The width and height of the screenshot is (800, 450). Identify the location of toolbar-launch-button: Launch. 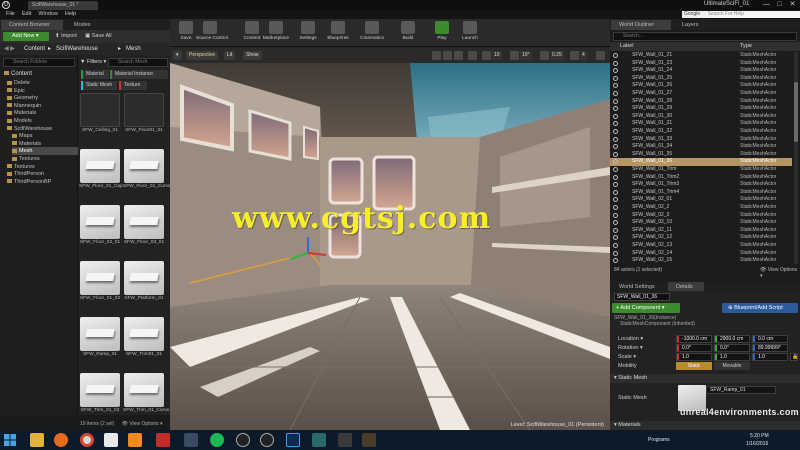
(470, 33).